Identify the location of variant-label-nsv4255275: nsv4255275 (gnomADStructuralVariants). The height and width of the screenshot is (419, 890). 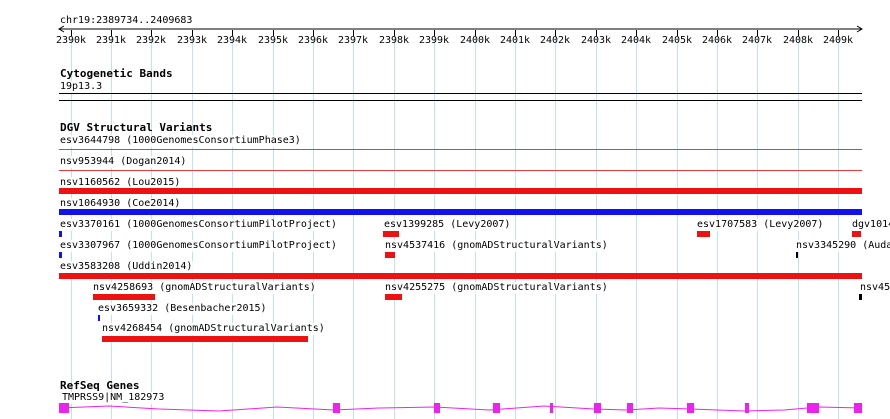
(496, 288).